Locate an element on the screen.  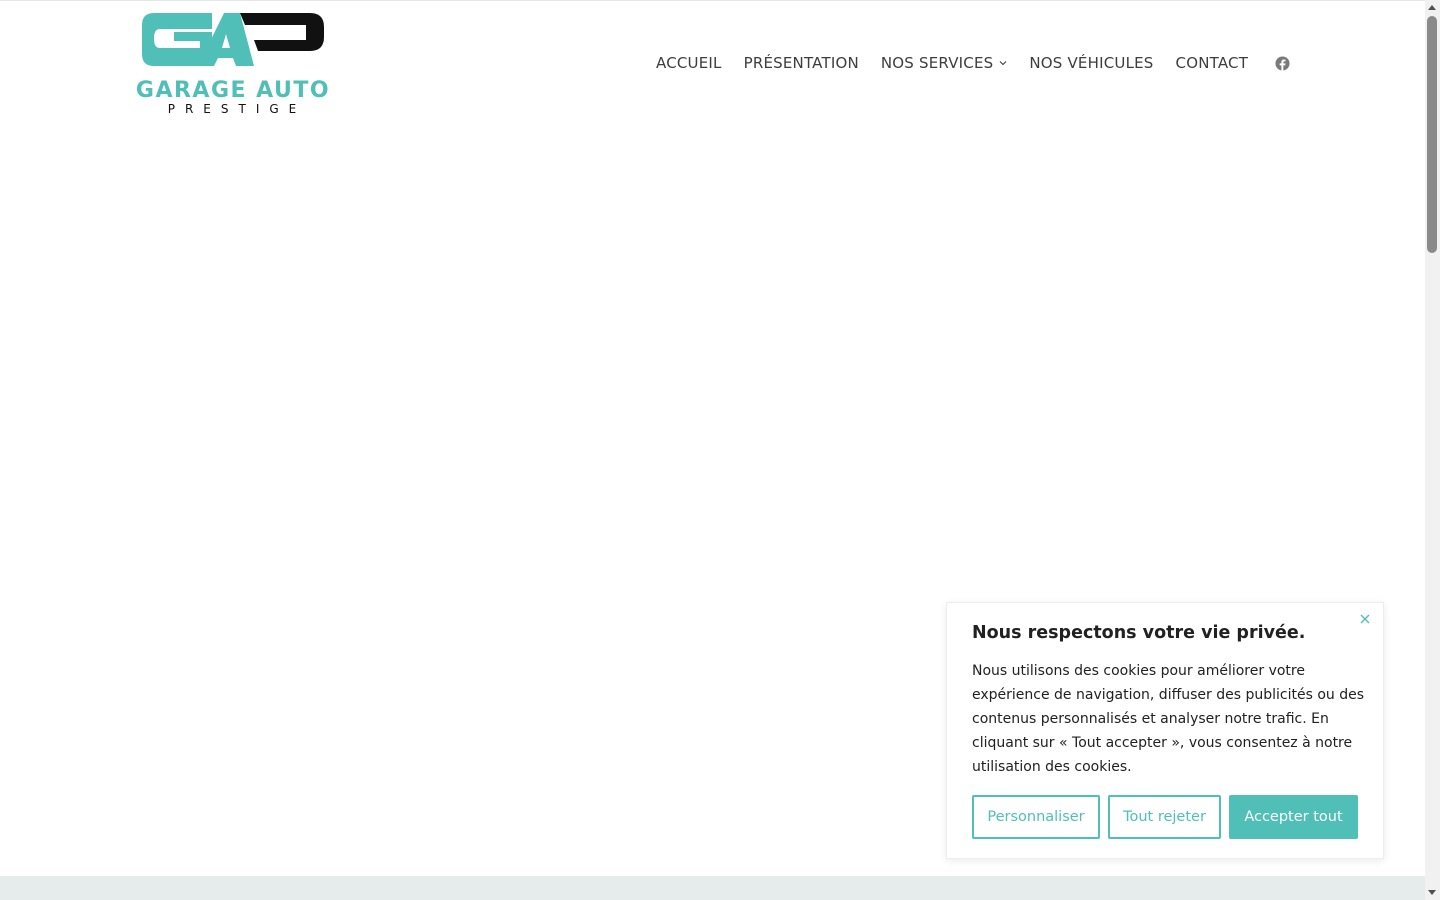
top-border is located at coordinates (712, 0).